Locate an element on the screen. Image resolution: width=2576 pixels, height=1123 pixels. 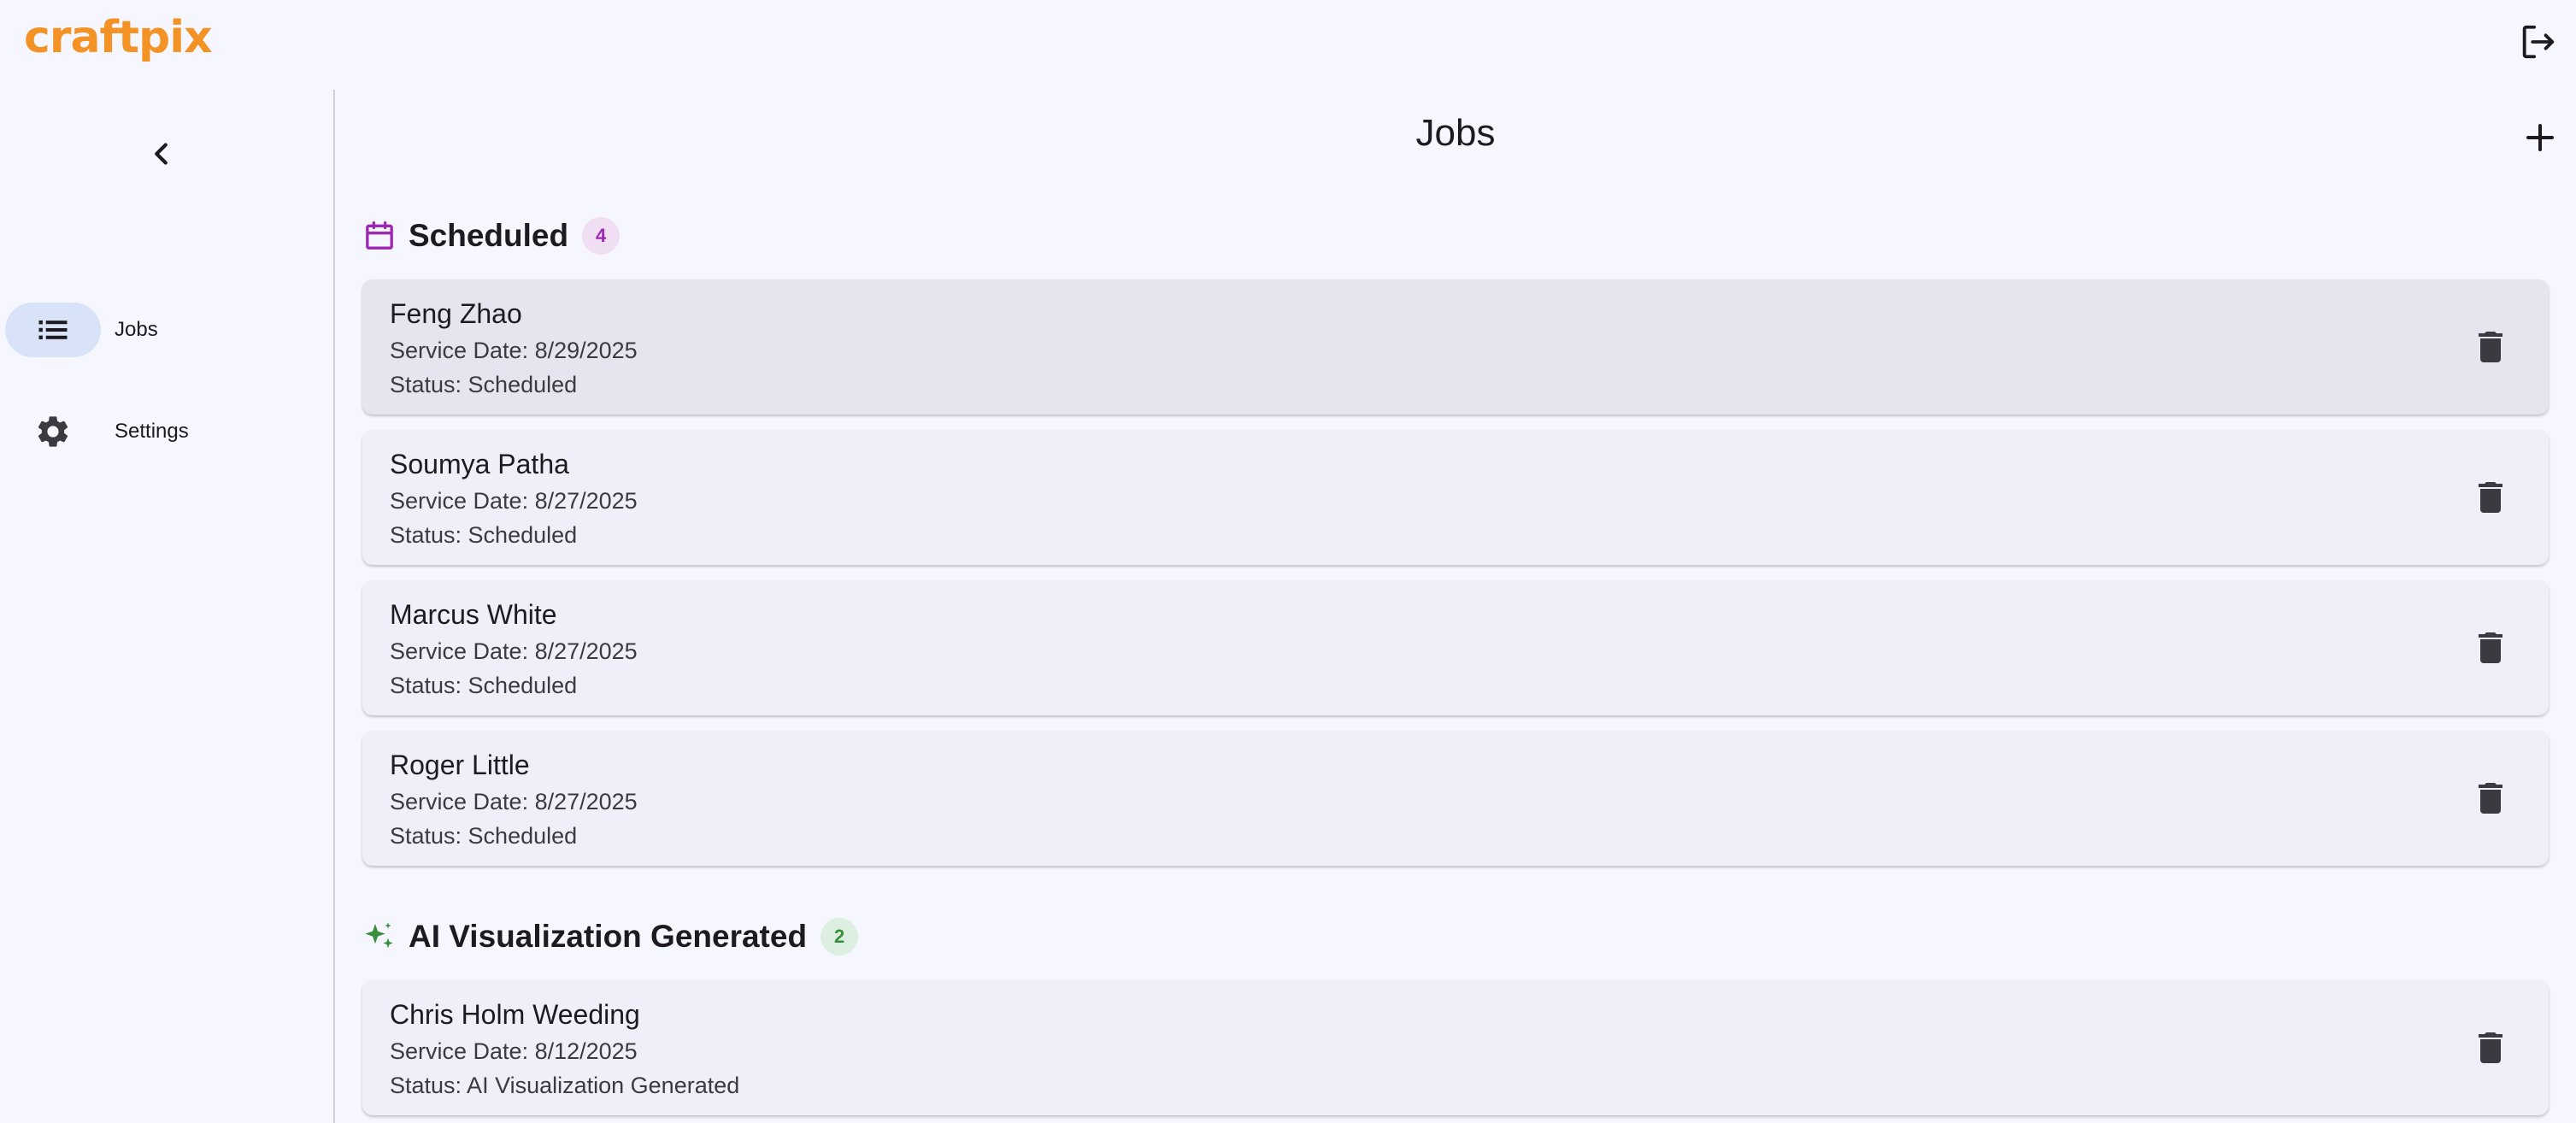
job-customer-name: Feng Zhao is located at coordinates (456, 313).